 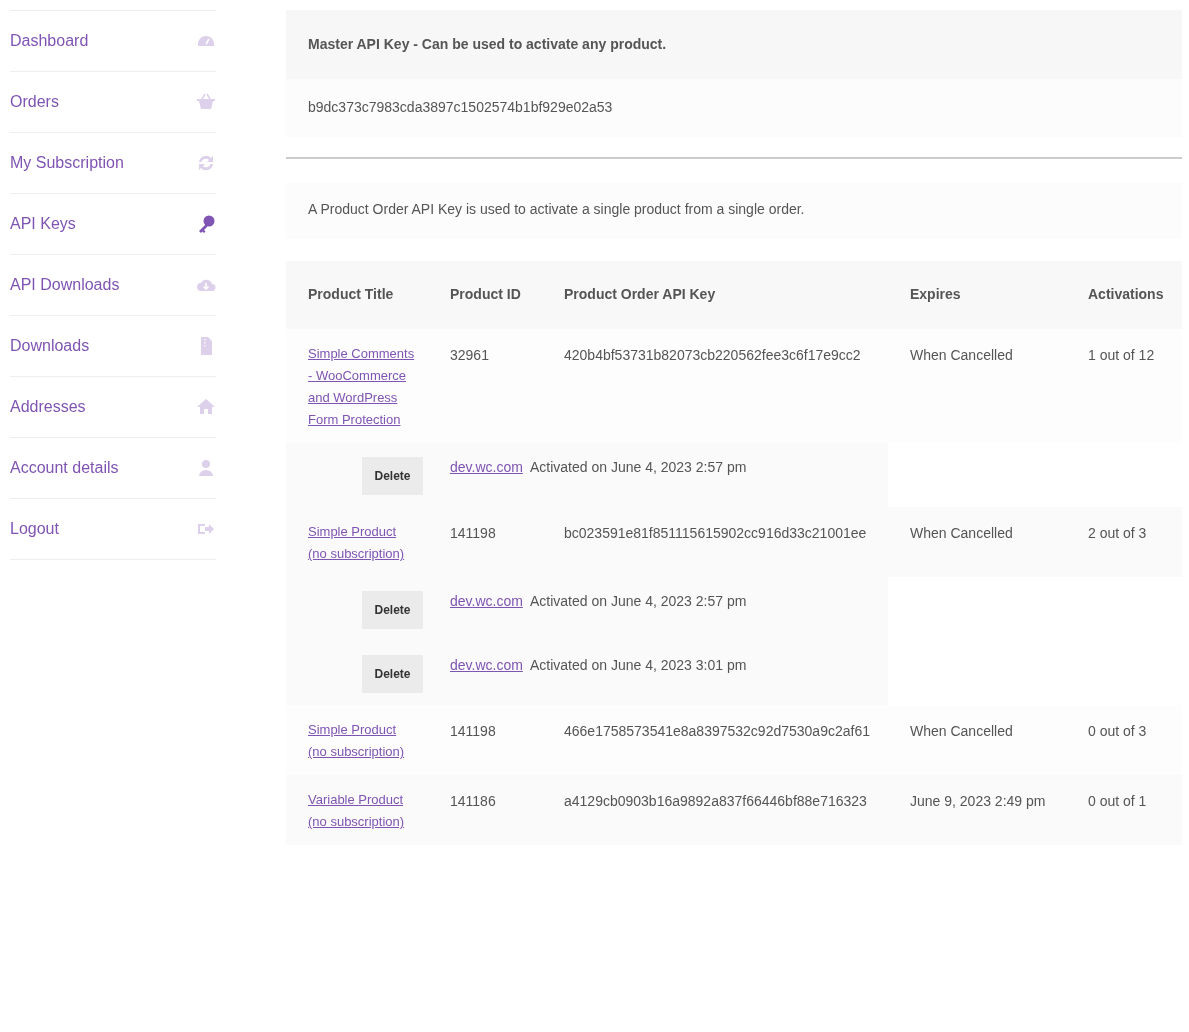 What do you see at coordinates (113, 529) in the screenshot?
I see `sidebar-item: Logout` at bounding box center [113, 529].